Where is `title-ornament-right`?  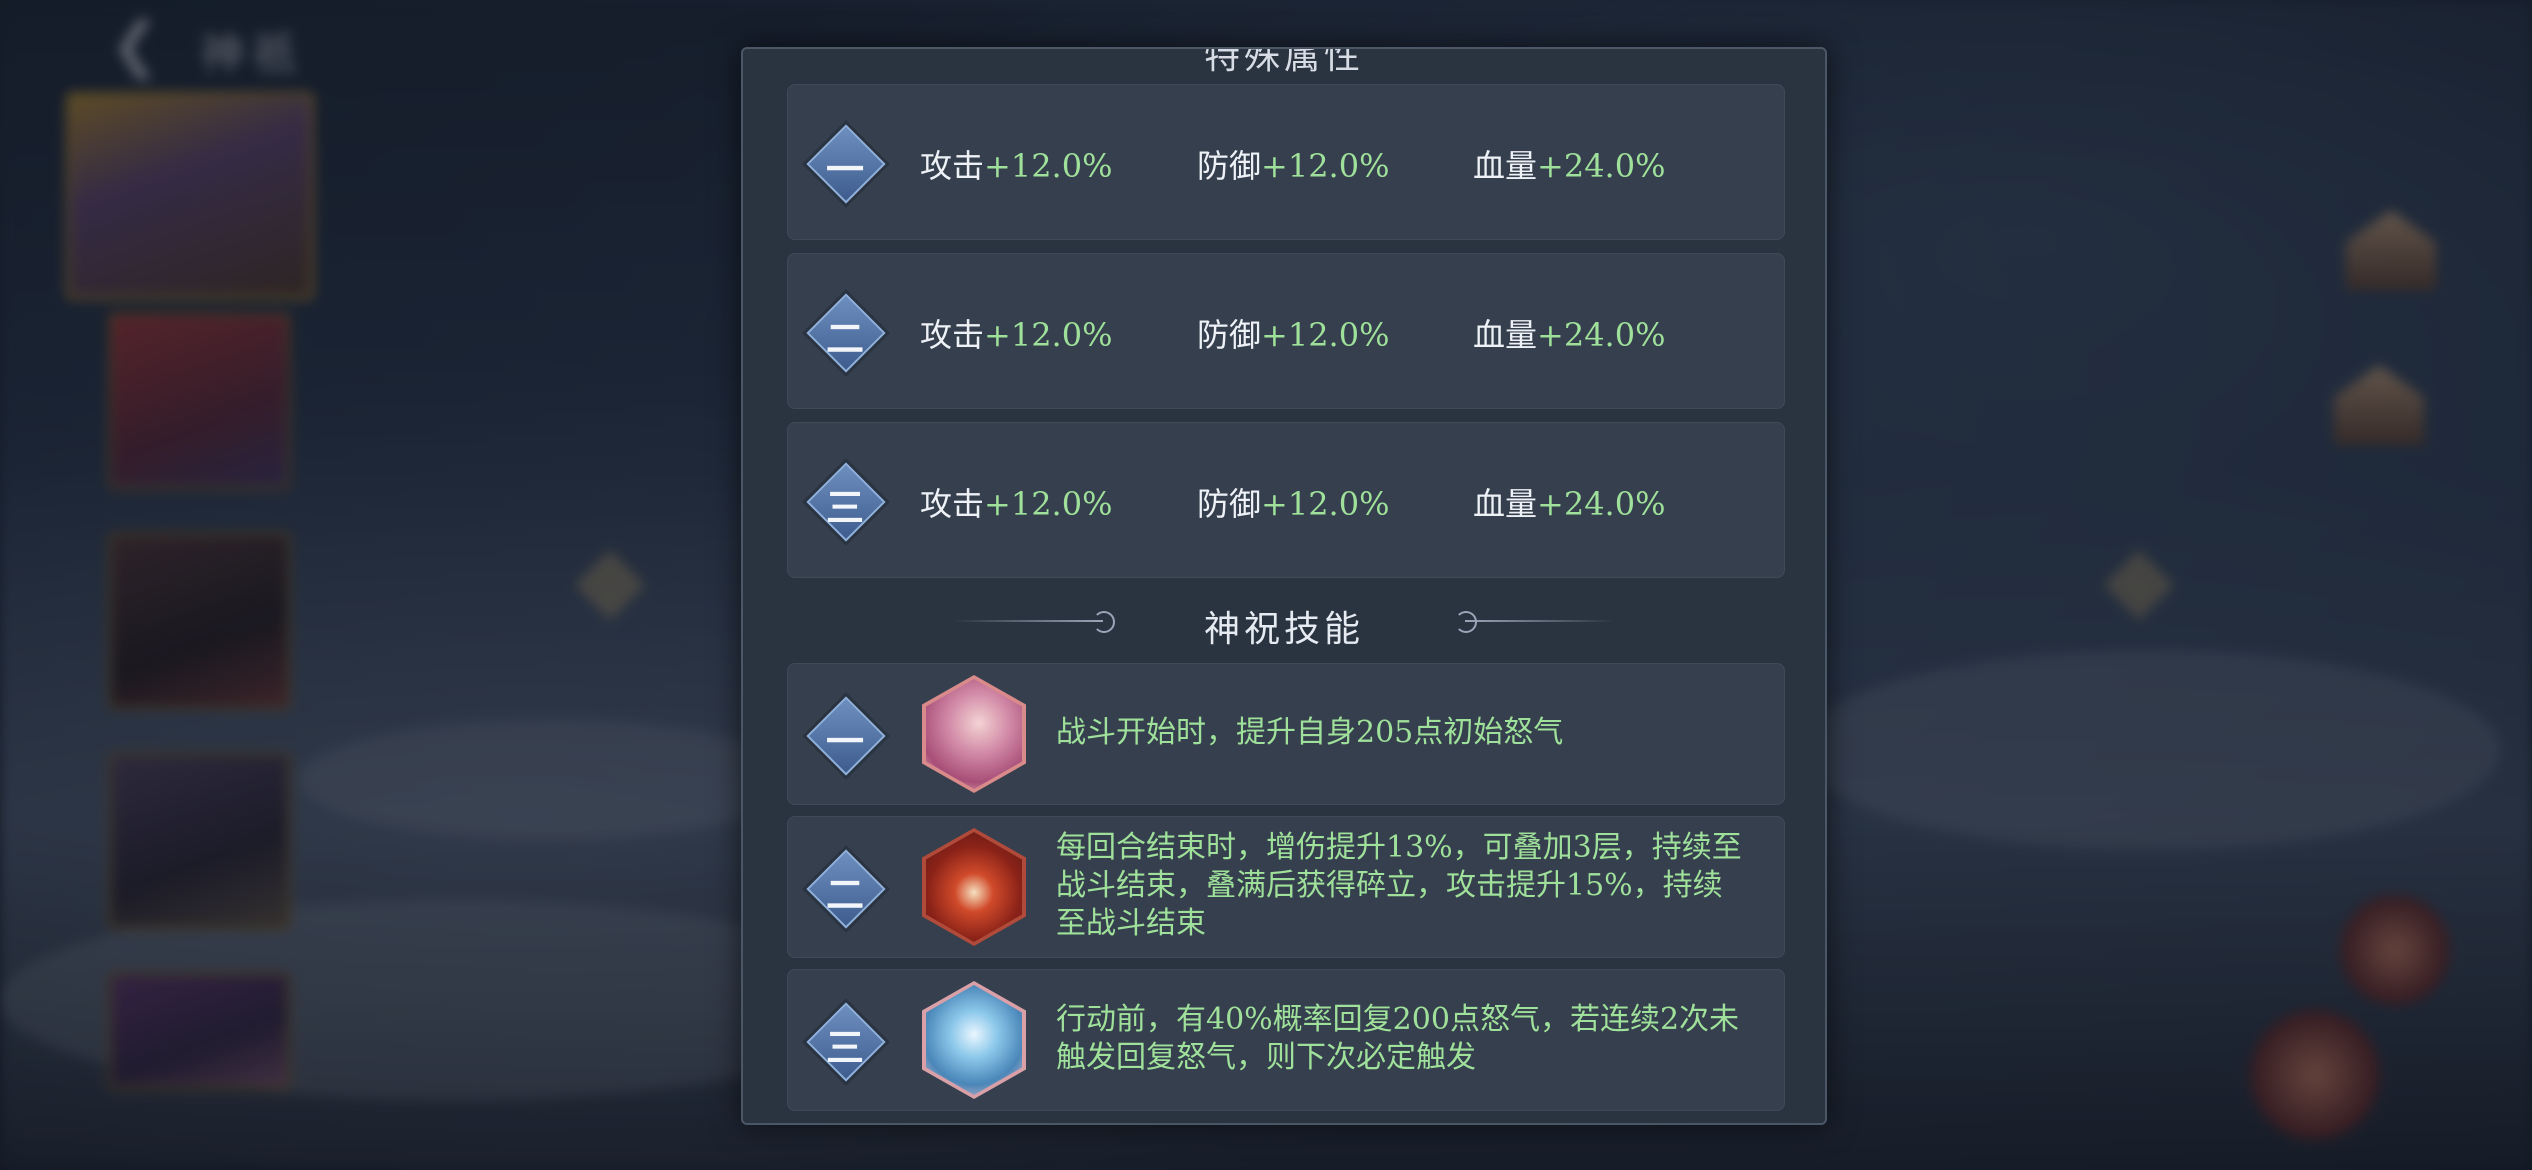 title-ornament-right is located at coordinates (1540, 621).